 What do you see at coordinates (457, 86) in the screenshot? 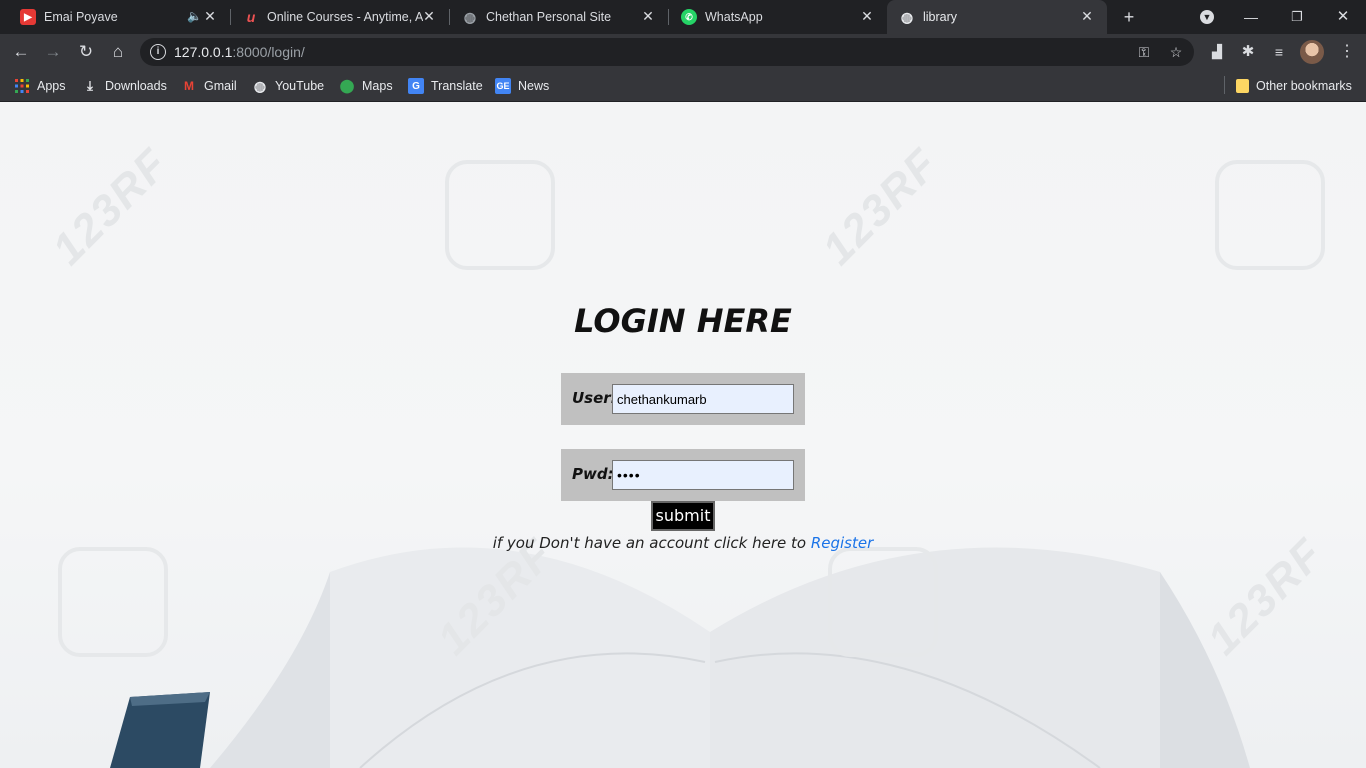
I see `bookmark-label: Translate` at bounding box center [457, 86].